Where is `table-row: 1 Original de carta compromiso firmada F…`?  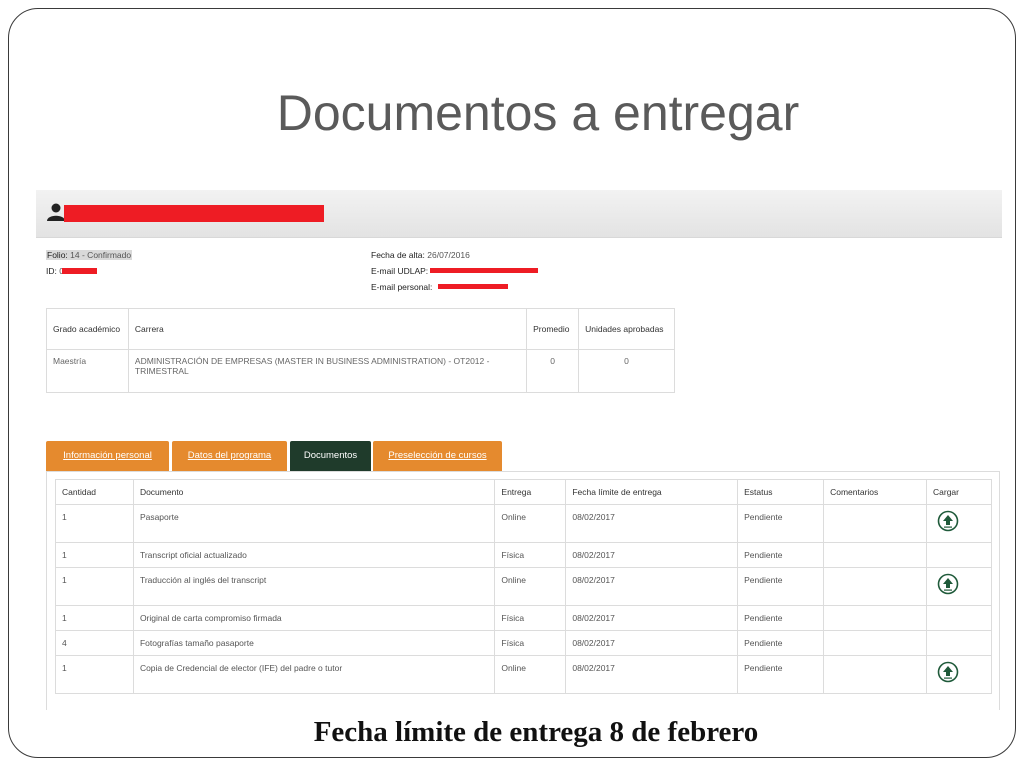 table-row: 1 Original de carta compromiso firmada F… is located at coordinates (523, 618).